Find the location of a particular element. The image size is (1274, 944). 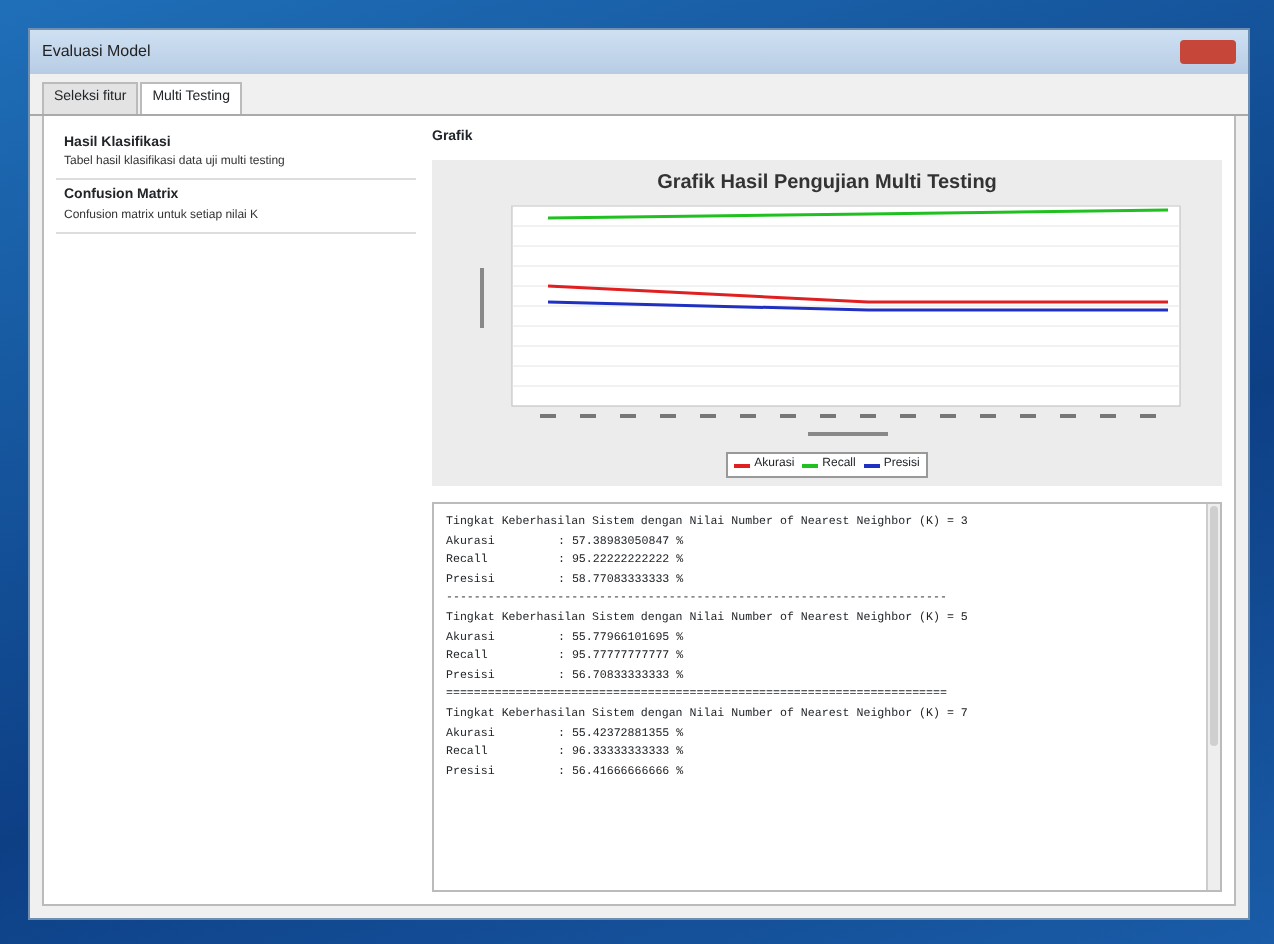

chart-title: Grafik Hasil Pengujian Multi Testing is located at coordinates (827, 184).